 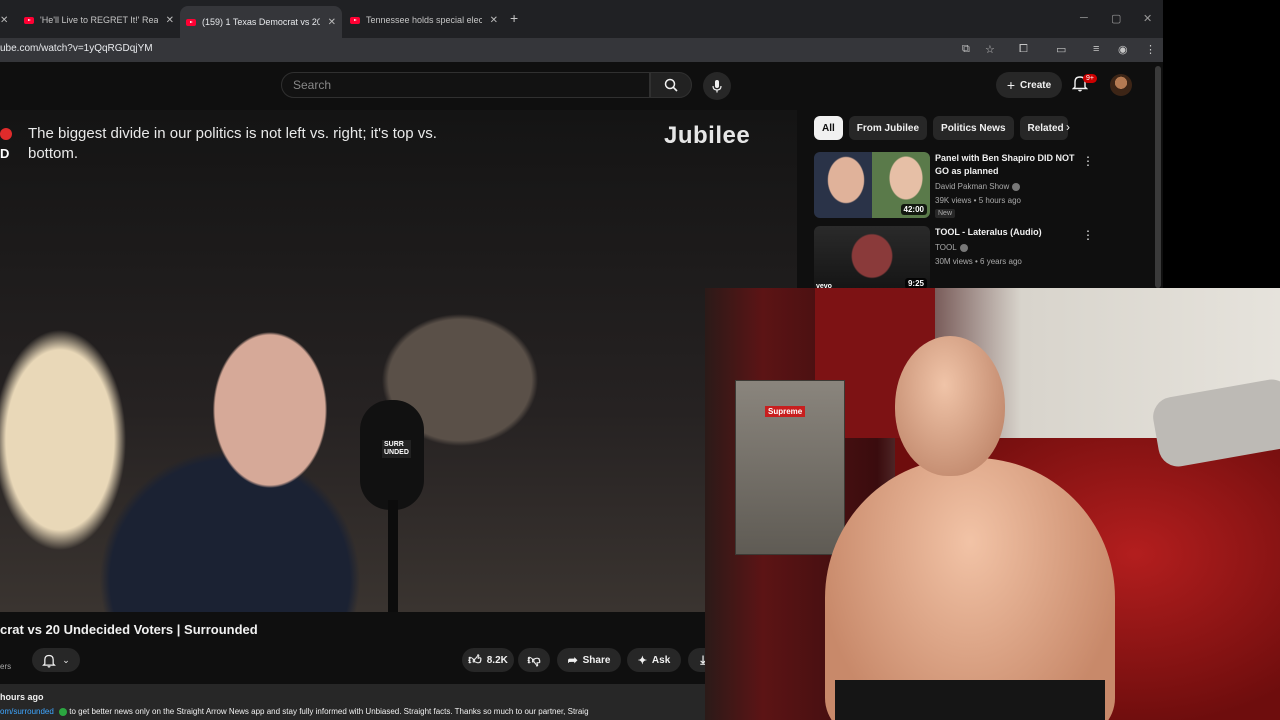 I want to click on subscriber-count: ers, so click(x=6, y=666).